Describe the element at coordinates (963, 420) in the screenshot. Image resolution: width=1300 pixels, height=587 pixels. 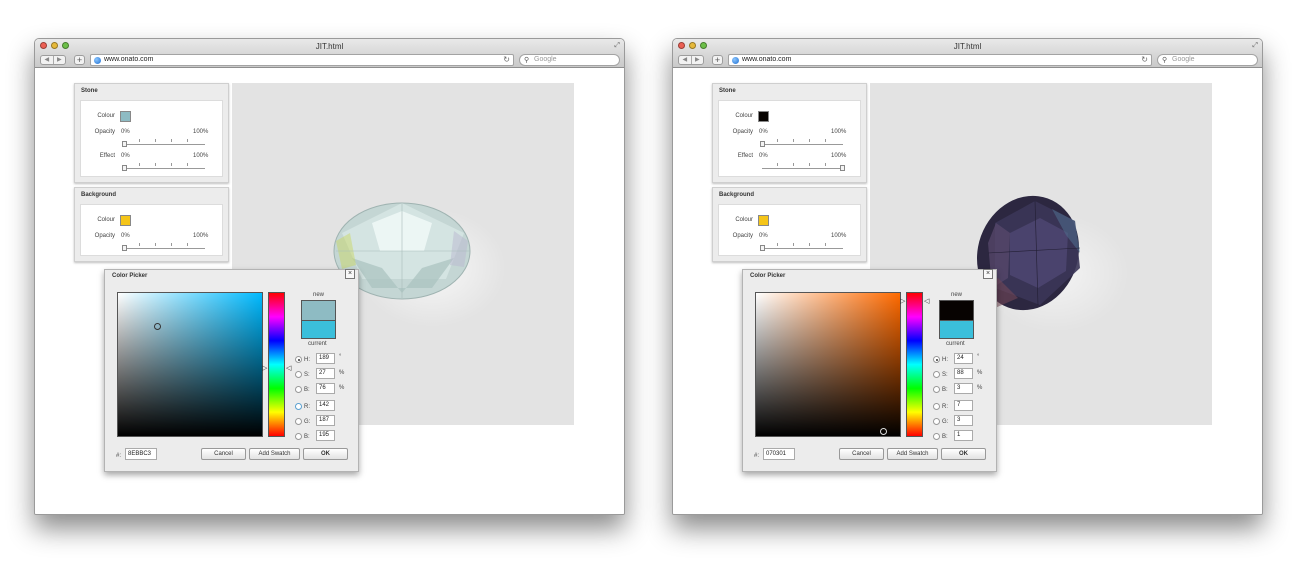
I see `g-input: 3` at that location.